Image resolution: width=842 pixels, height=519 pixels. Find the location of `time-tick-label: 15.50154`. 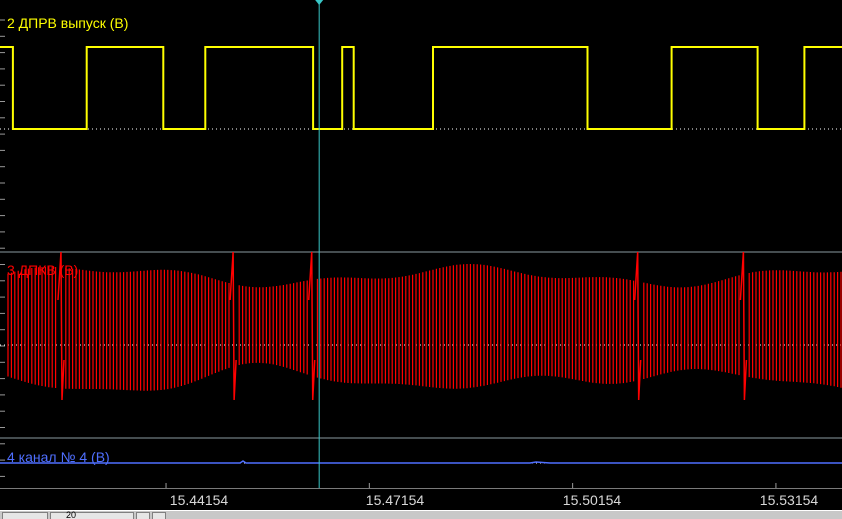

time-tick-label: 15.50154 is located at coordinates (592, 500).